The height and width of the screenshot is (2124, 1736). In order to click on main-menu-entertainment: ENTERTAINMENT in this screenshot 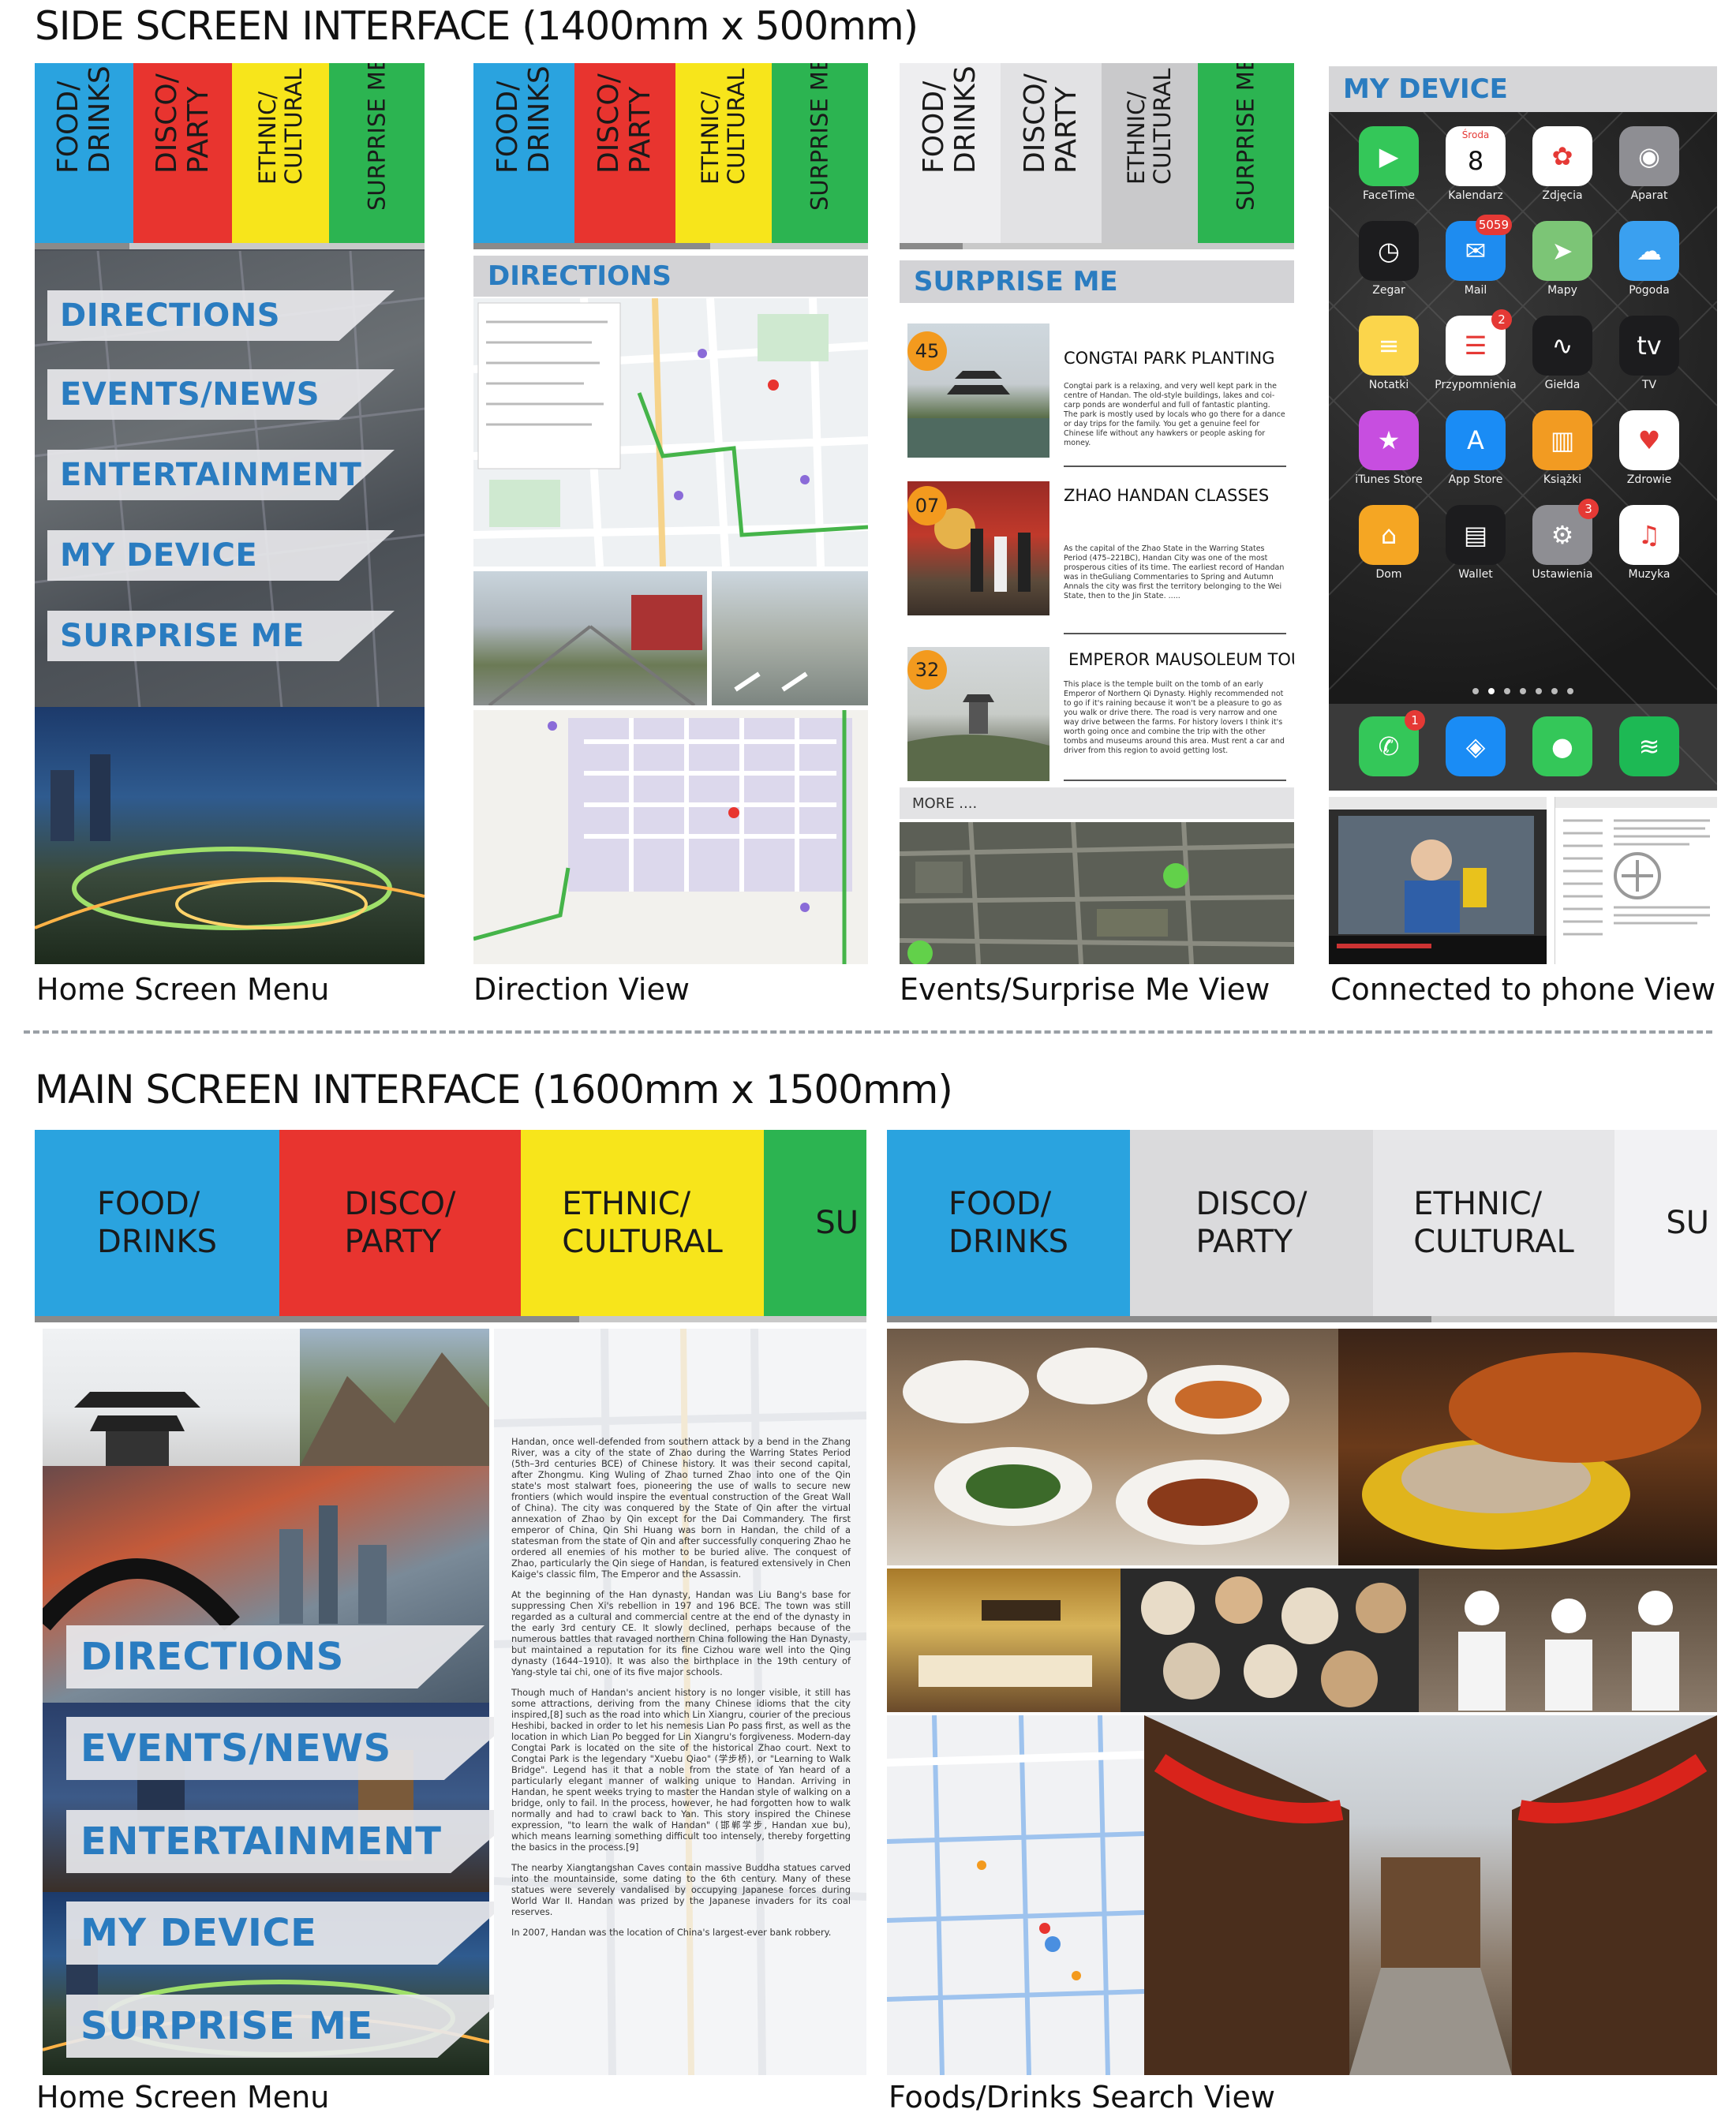, I will do `click(295, 1841)`.